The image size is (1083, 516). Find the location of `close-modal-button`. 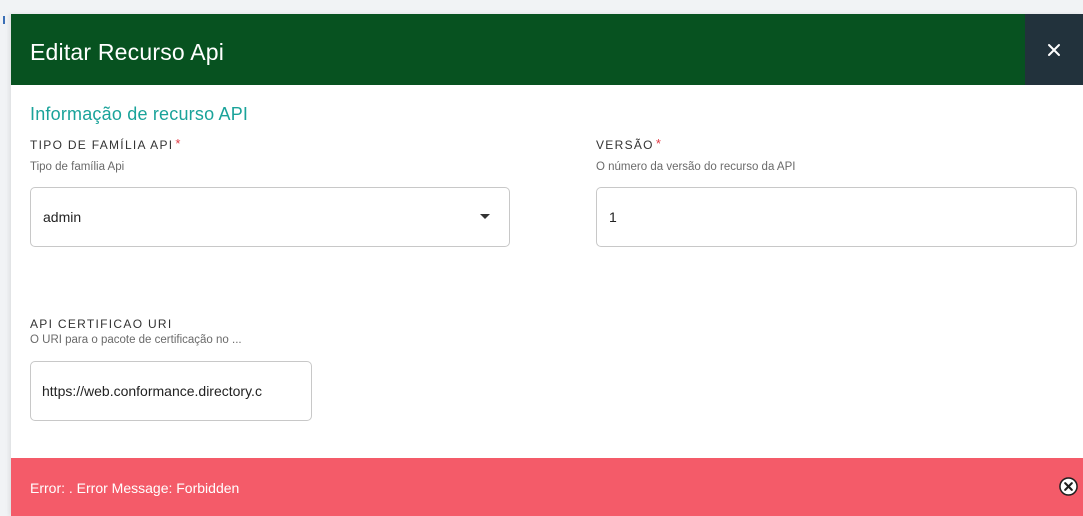

close-modal-button is located at coordinates (1054, 49).